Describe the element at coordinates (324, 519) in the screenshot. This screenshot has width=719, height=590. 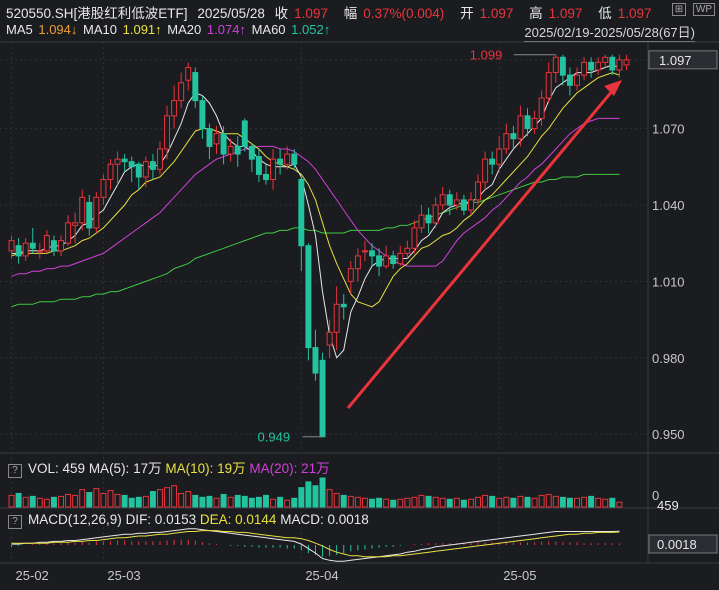
I see `macd-value: MACD: 0.0018` at that location.